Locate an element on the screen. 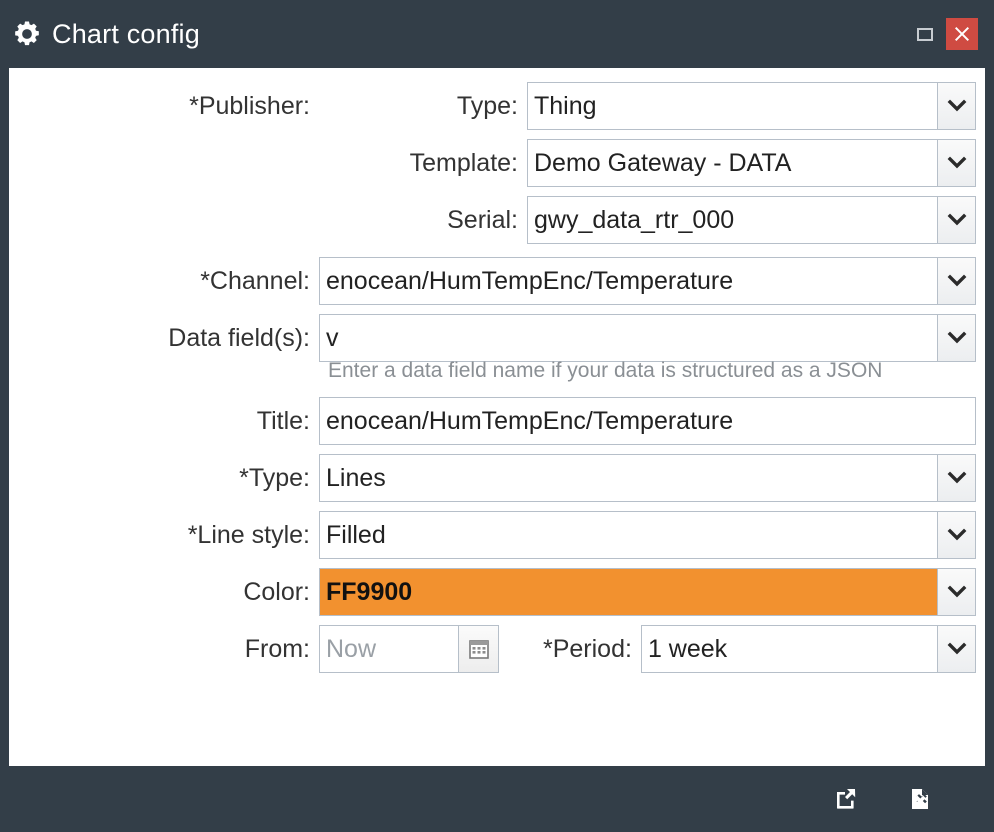 The height and width of the screenshot is (832, 994). title-input: enocean/HumTempEnc/Temperature is located at coordinates (647, 421).